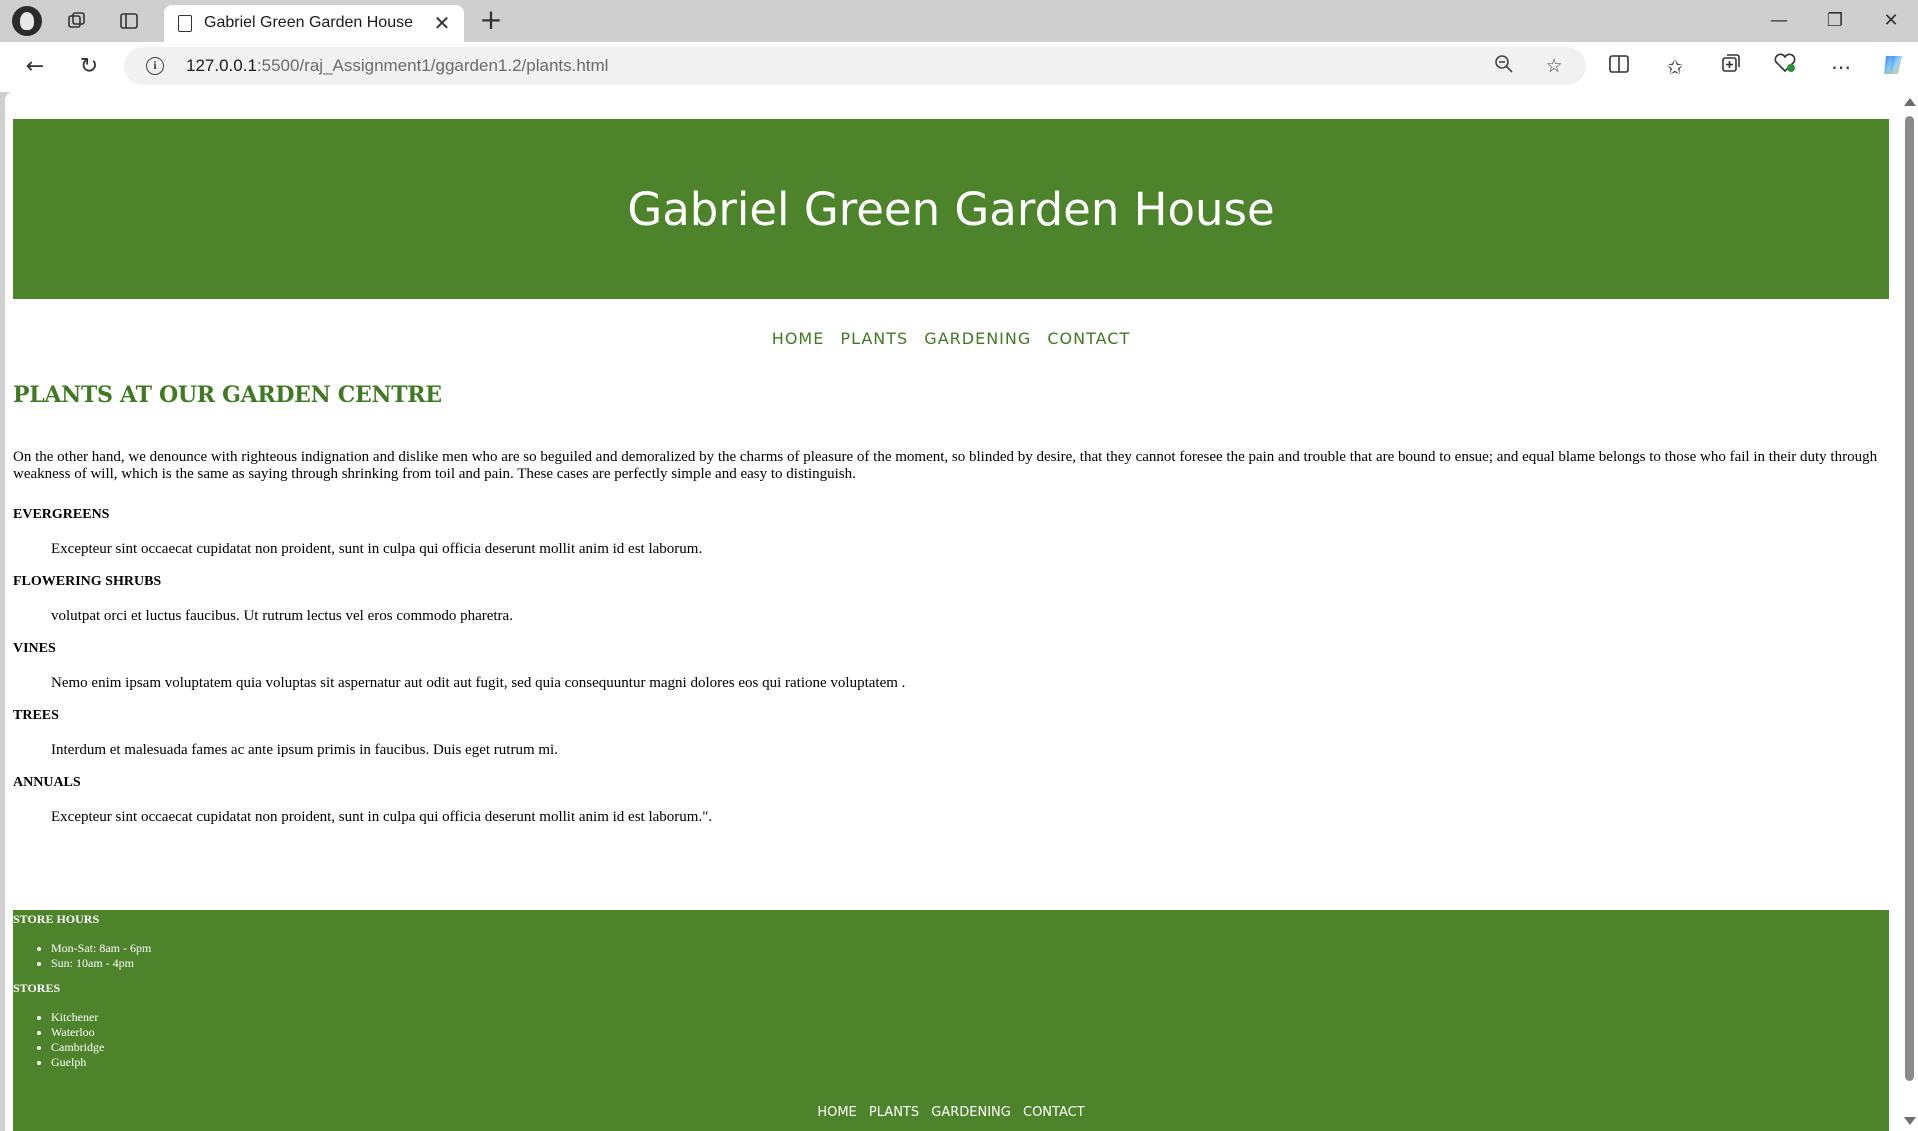 This screenshot has width=1918, height=1131. Describe the element at coordinates (1675, 67) in the screenshot. I see `favorites-icon: ✩` at that location.